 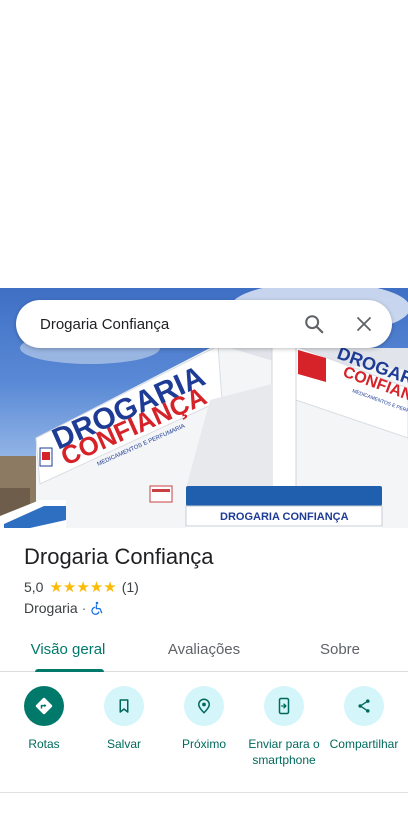 I want to click on share-icon, so click(x=364, y=706).